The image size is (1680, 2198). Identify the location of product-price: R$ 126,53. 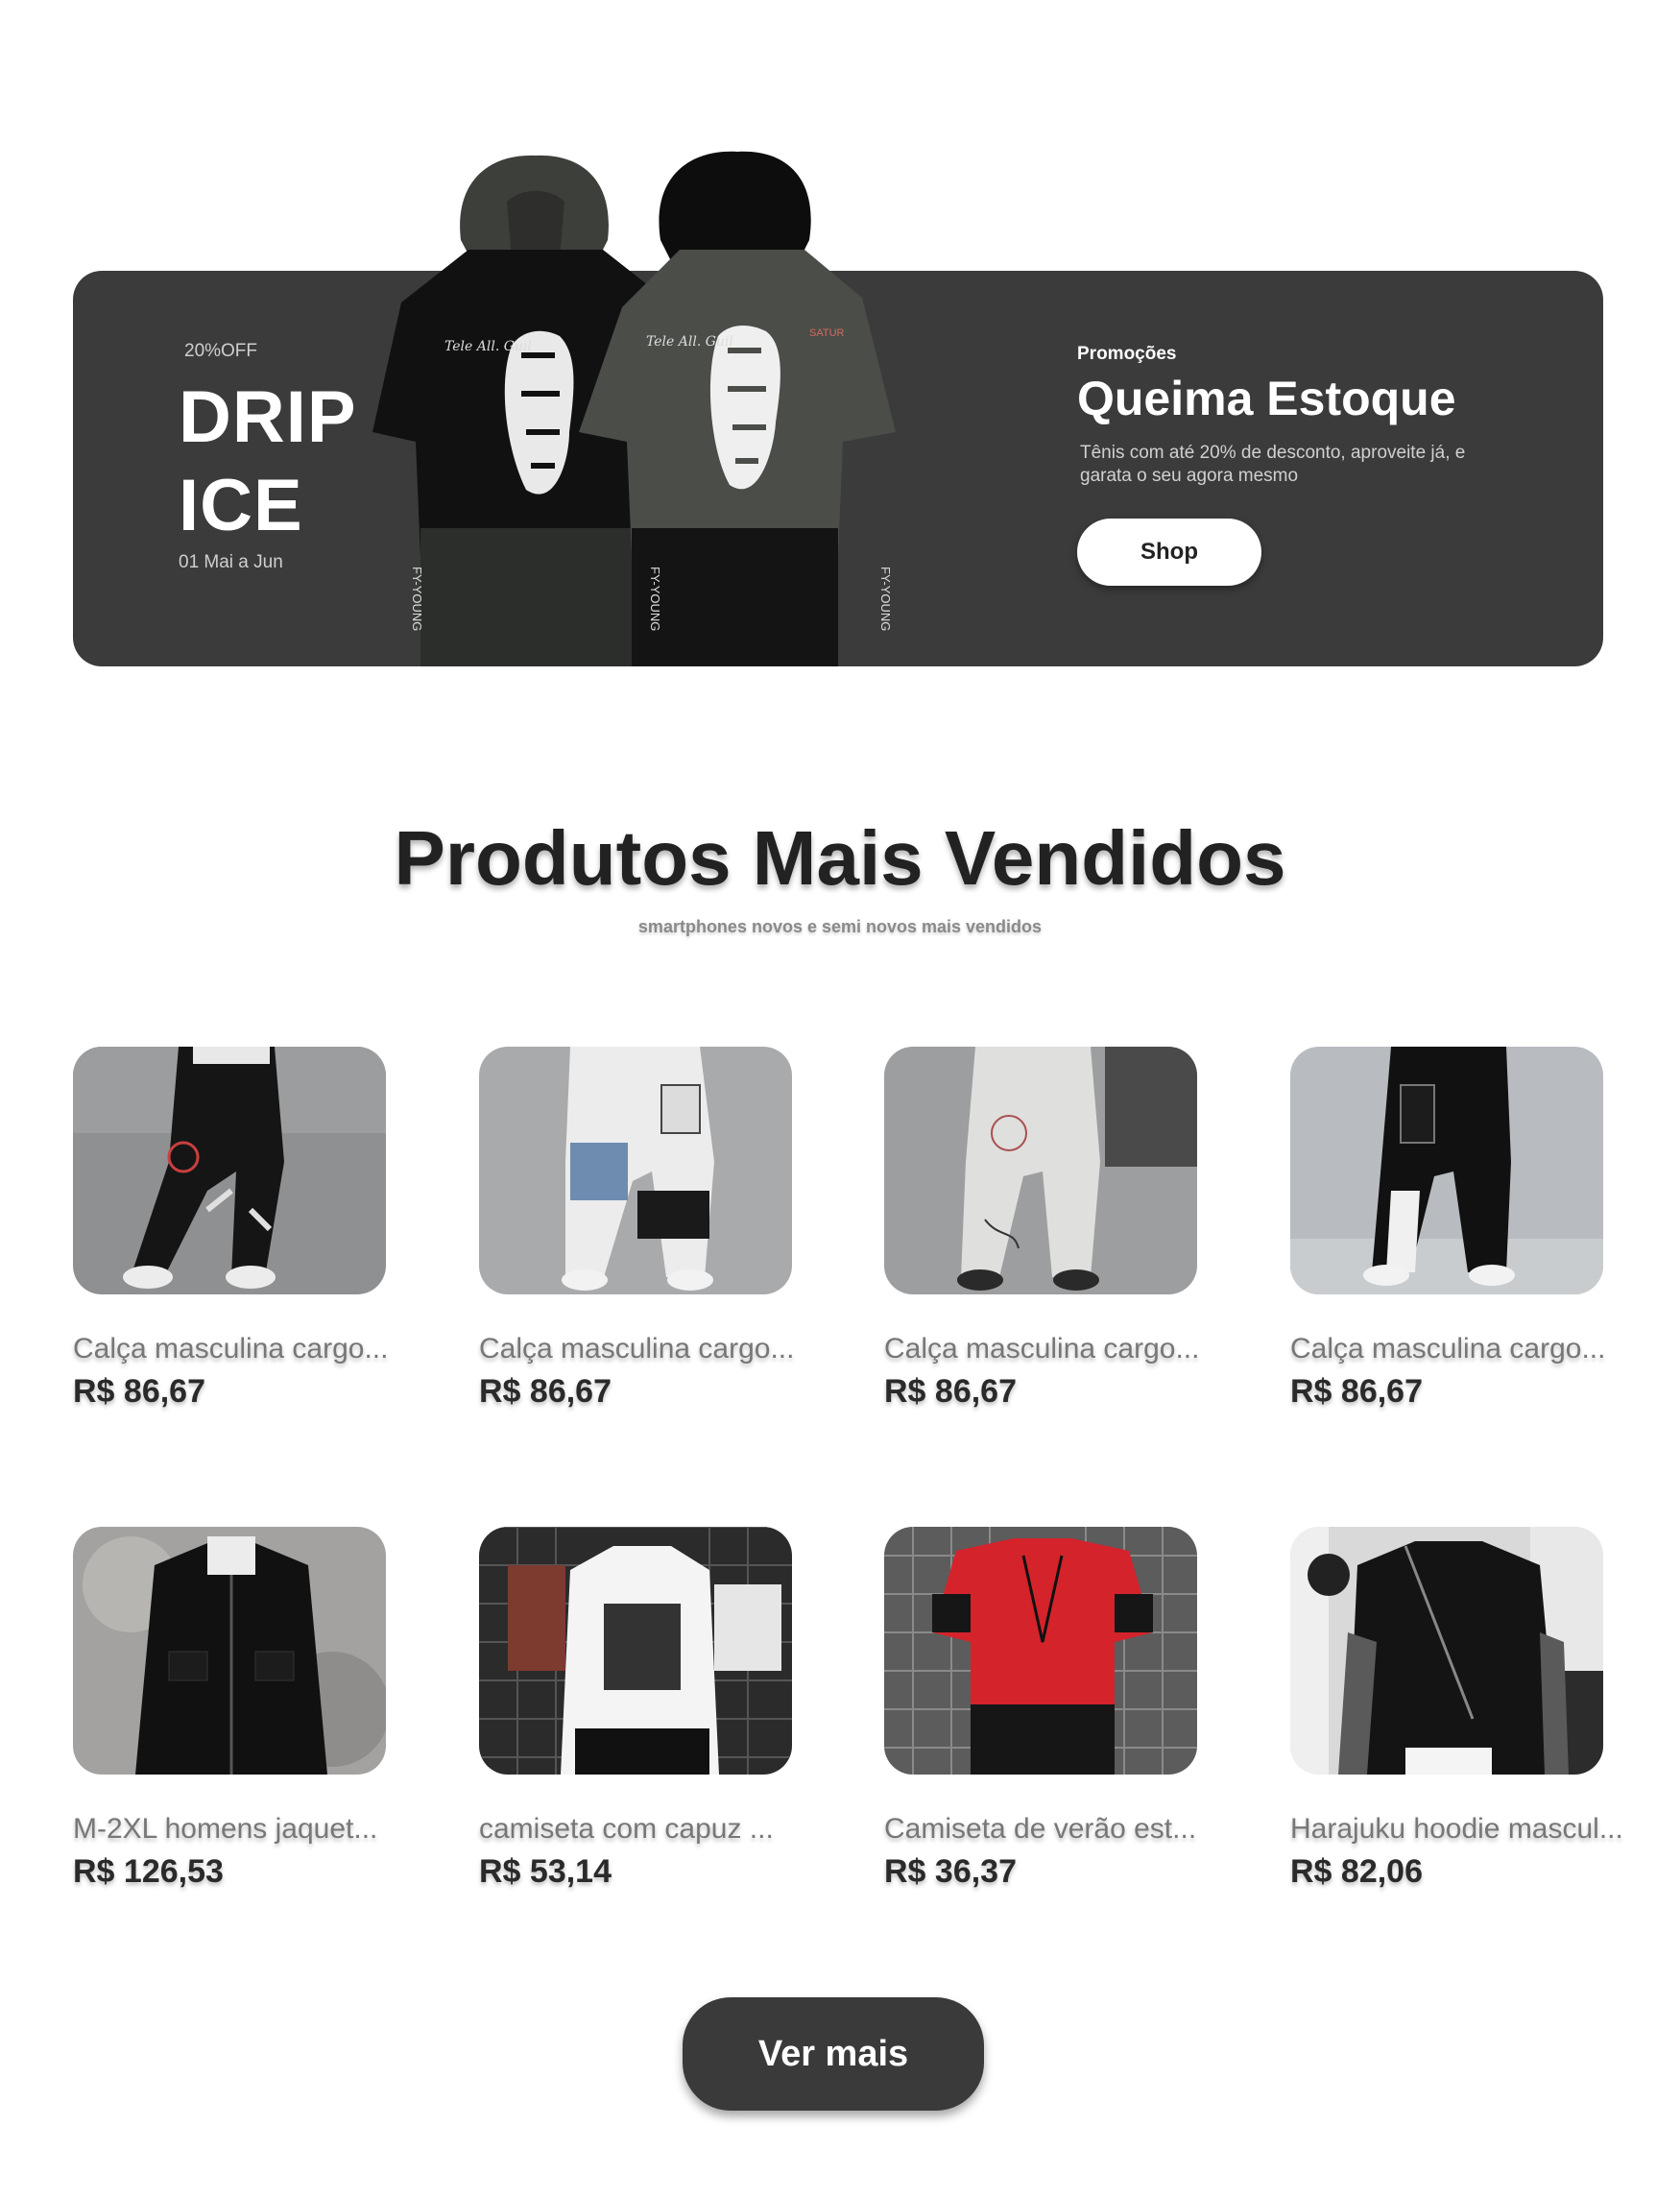
(148, 1872).